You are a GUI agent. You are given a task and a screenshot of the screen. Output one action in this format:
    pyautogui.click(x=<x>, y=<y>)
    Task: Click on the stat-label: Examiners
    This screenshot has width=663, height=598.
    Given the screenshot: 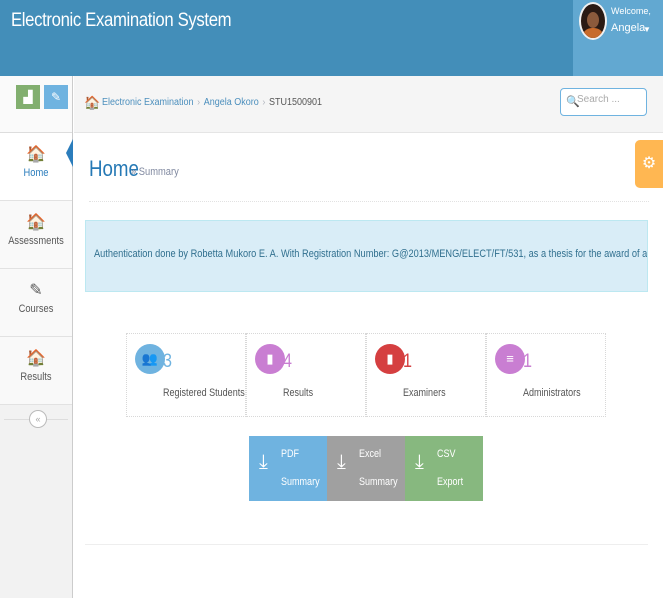 What is the action you would take?
    pyautogui.click(x=424, y=393)
    